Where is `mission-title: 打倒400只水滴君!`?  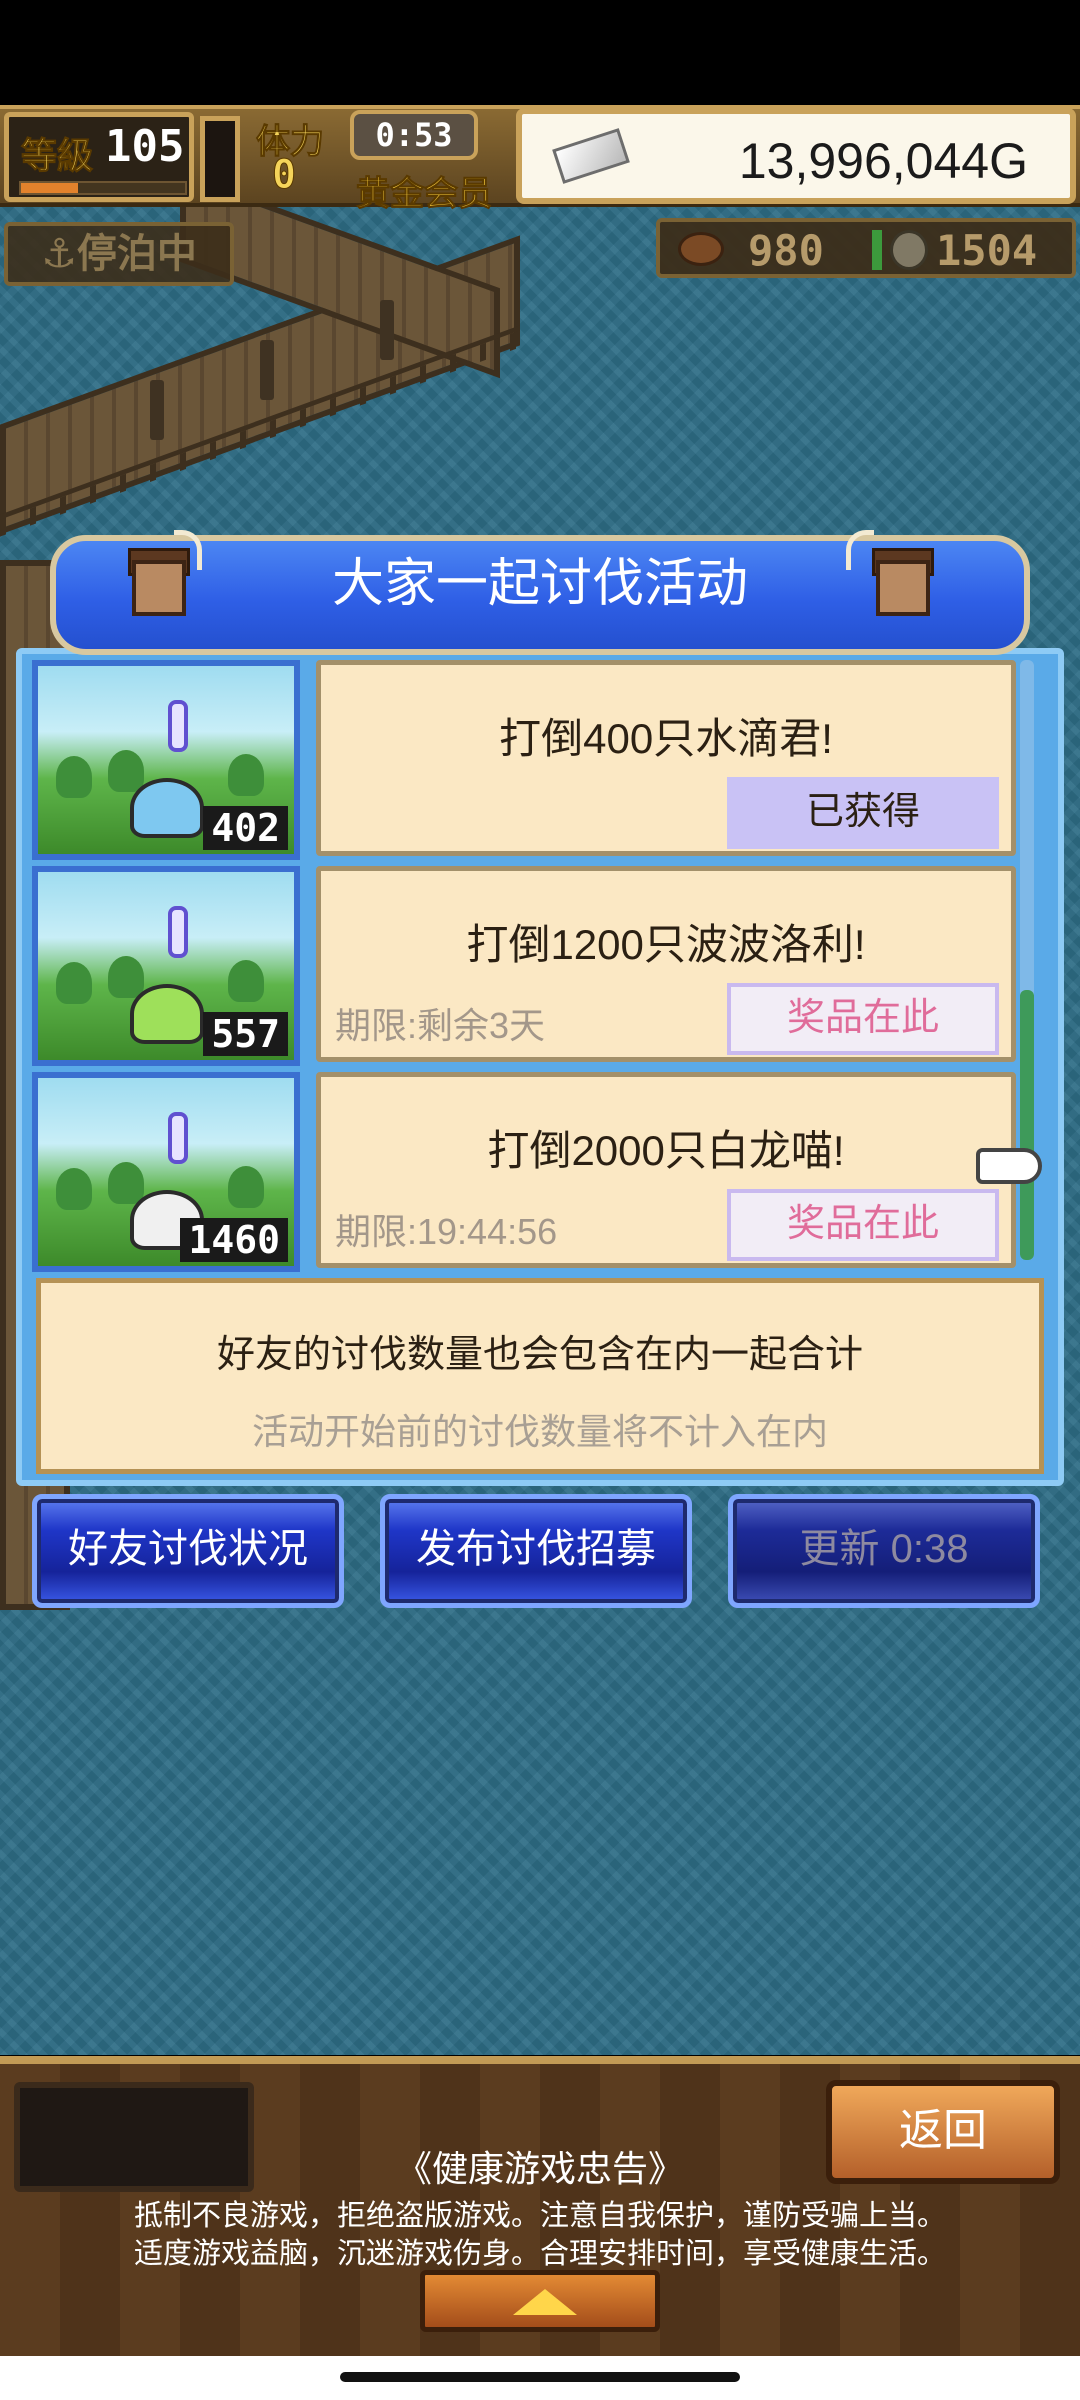 mission-title: 打倒400只水滴君! is located at coordinates (666, 738).